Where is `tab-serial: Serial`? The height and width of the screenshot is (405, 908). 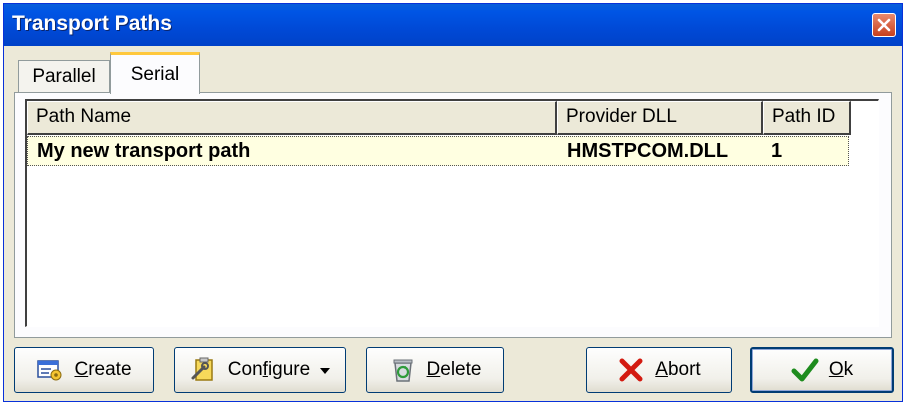
tab-serial: Serial is located at coordinates (155, 73).